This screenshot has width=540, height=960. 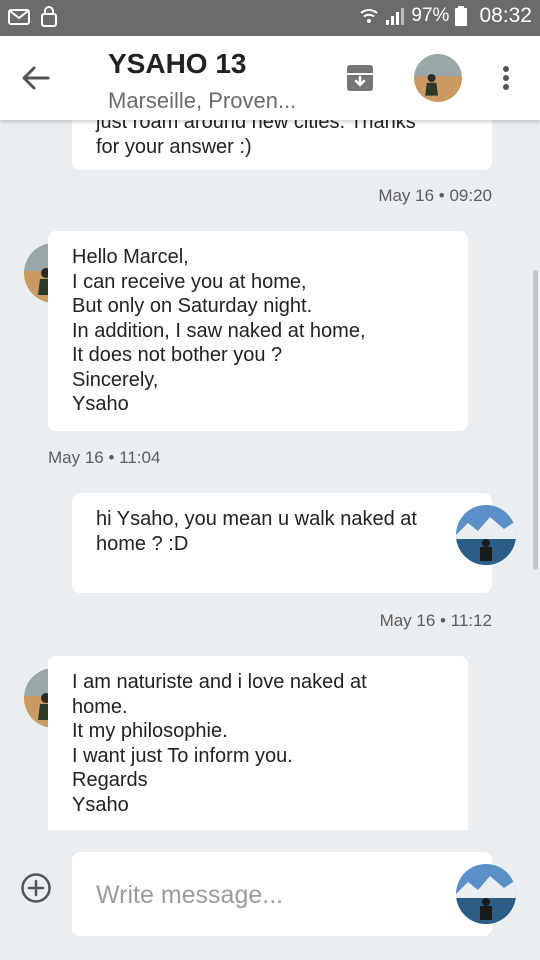 I want to click on status-bar: 97% 08:32, so click(x=270, y=18).